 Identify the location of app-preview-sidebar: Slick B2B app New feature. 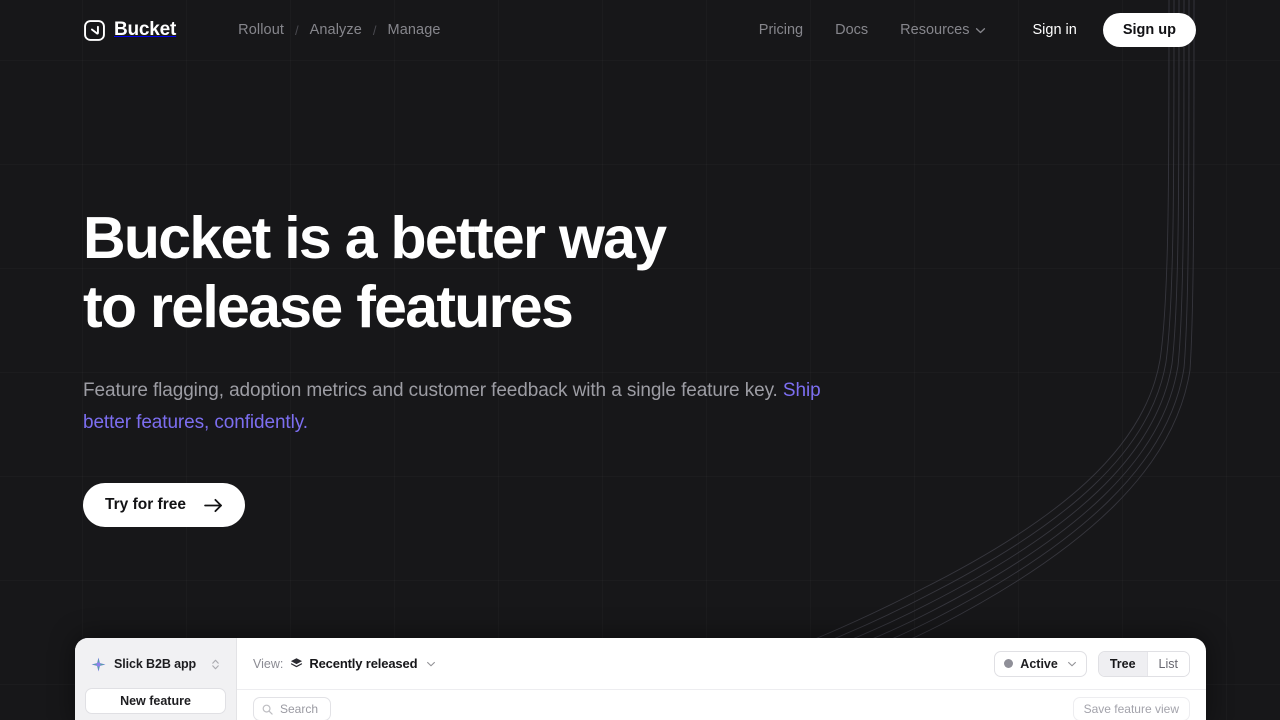
(156, 679).